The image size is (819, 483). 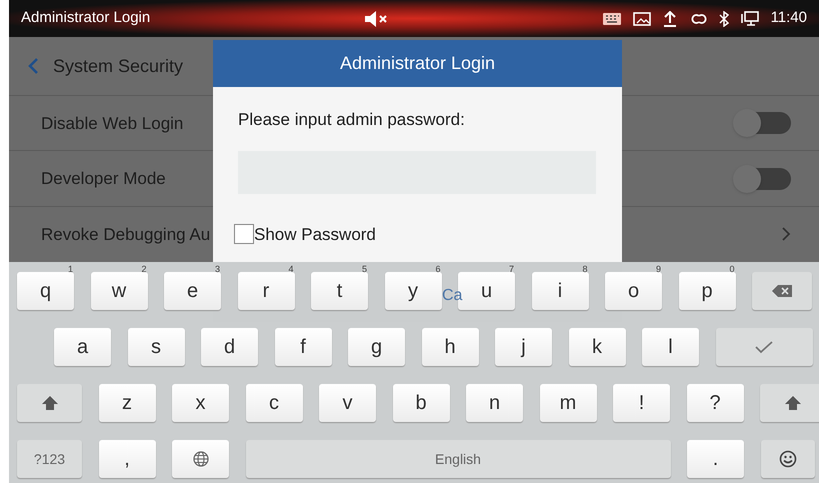 I want to click on key: e, so click(x=192, y=291).